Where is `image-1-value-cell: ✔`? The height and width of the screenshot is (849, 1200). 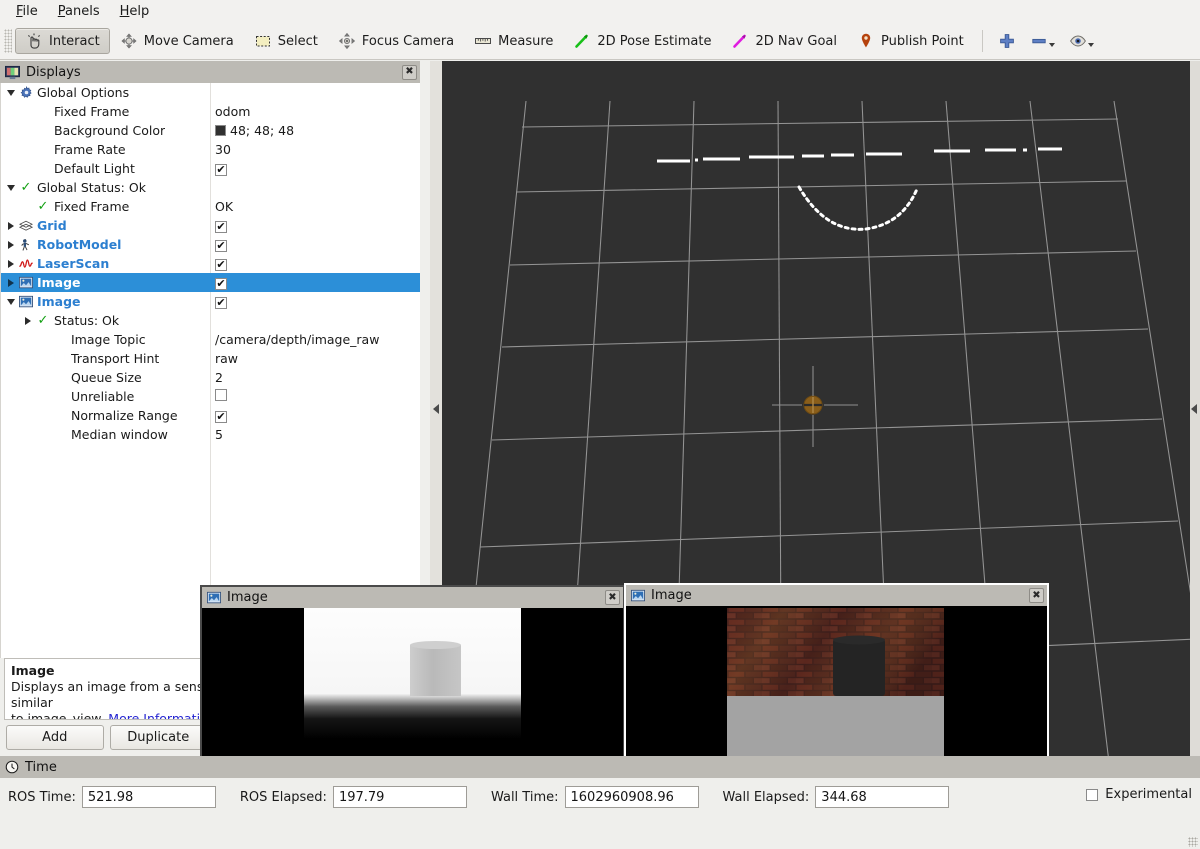 image-1-value-cell: ✔ is located at coordinates (221, 282).